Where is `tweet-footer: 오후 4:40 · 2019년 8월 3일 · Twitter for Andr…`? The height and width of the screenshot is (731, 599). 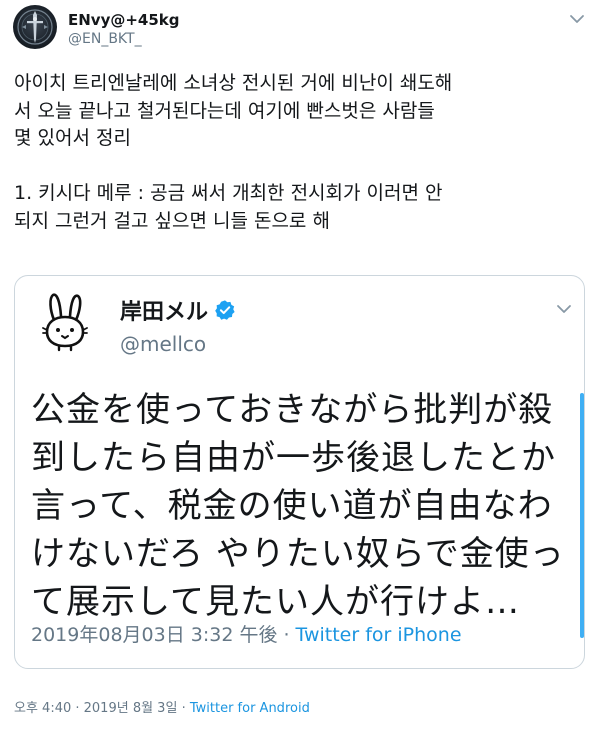
tweet-footer: 오후 4:40 · 2019년 8월 3일 · Twitter for Andr… is located at coordinates (162, 706).